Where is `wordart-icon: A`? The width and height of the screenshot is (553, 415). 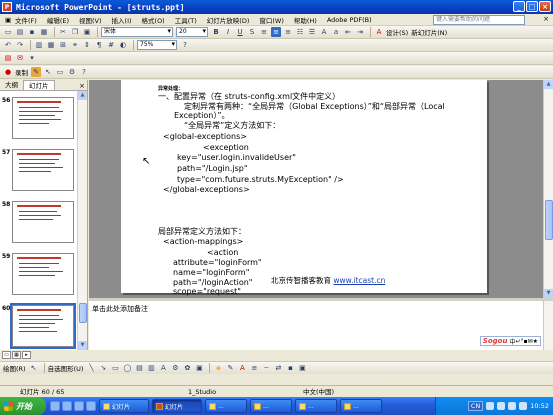 wordart-icon: A is located at coordinates (163, 368).